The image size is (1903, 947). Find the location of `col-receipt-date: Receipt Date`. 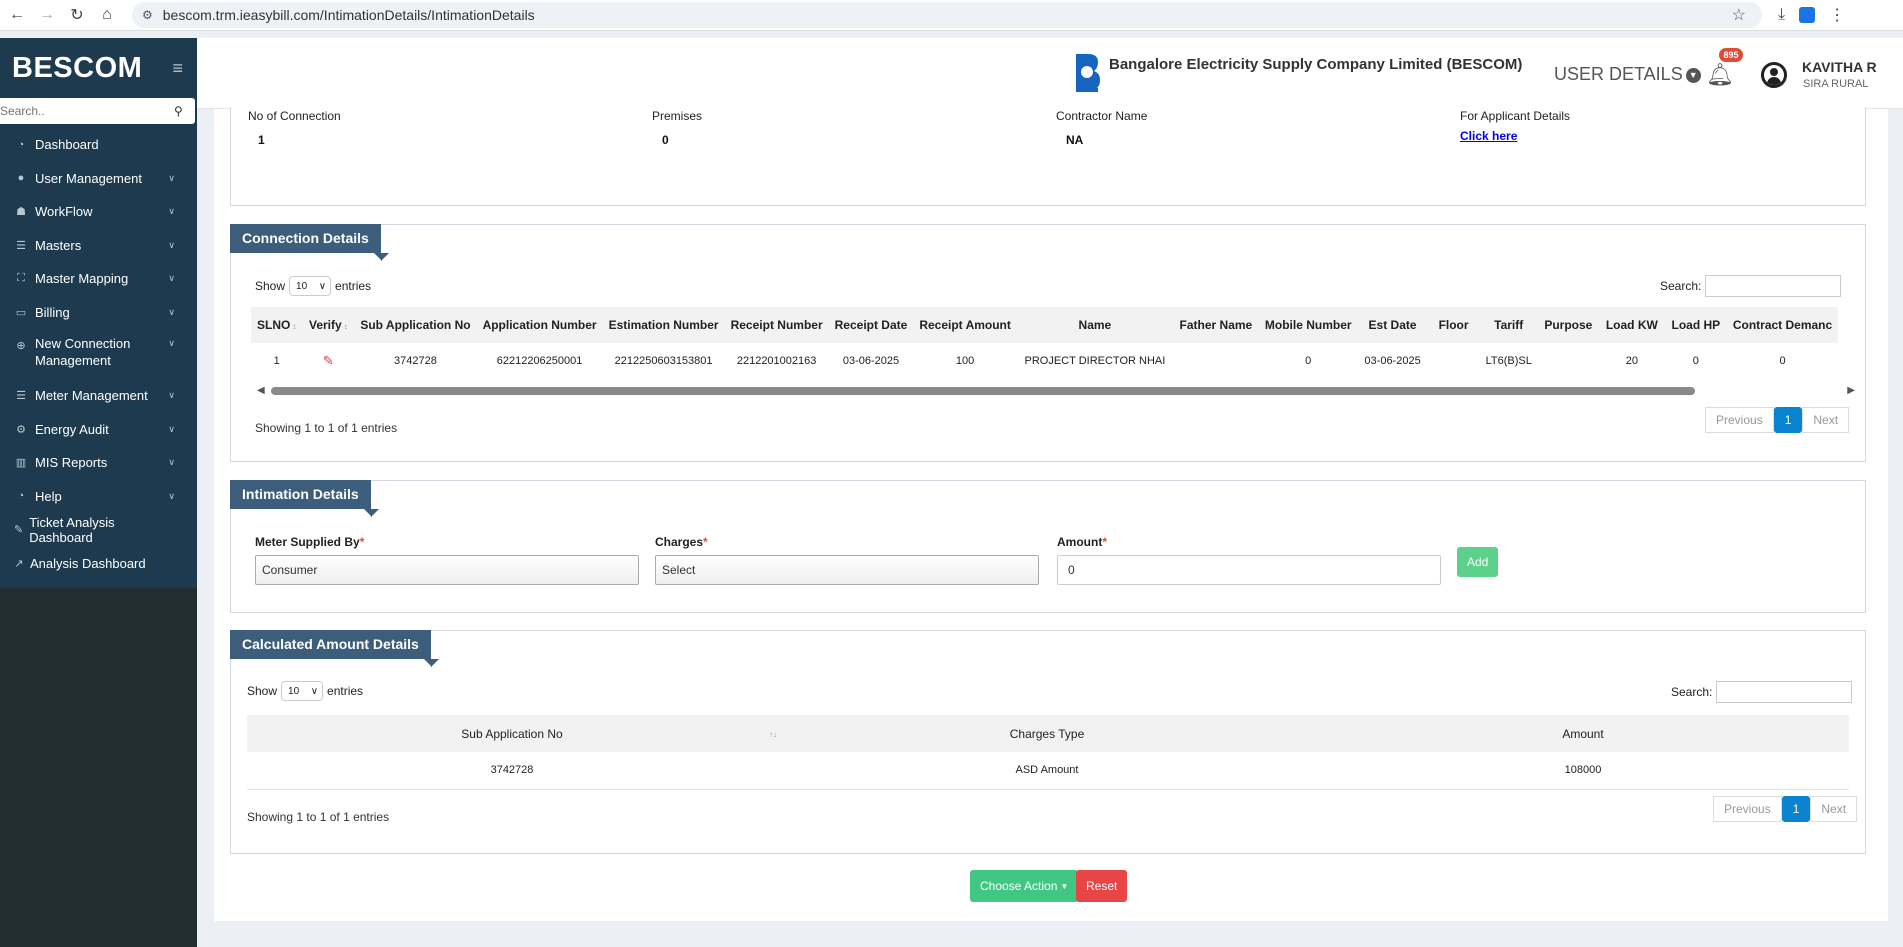

col-receipt-date: Receipt Date is located at coordinates (871, 325).